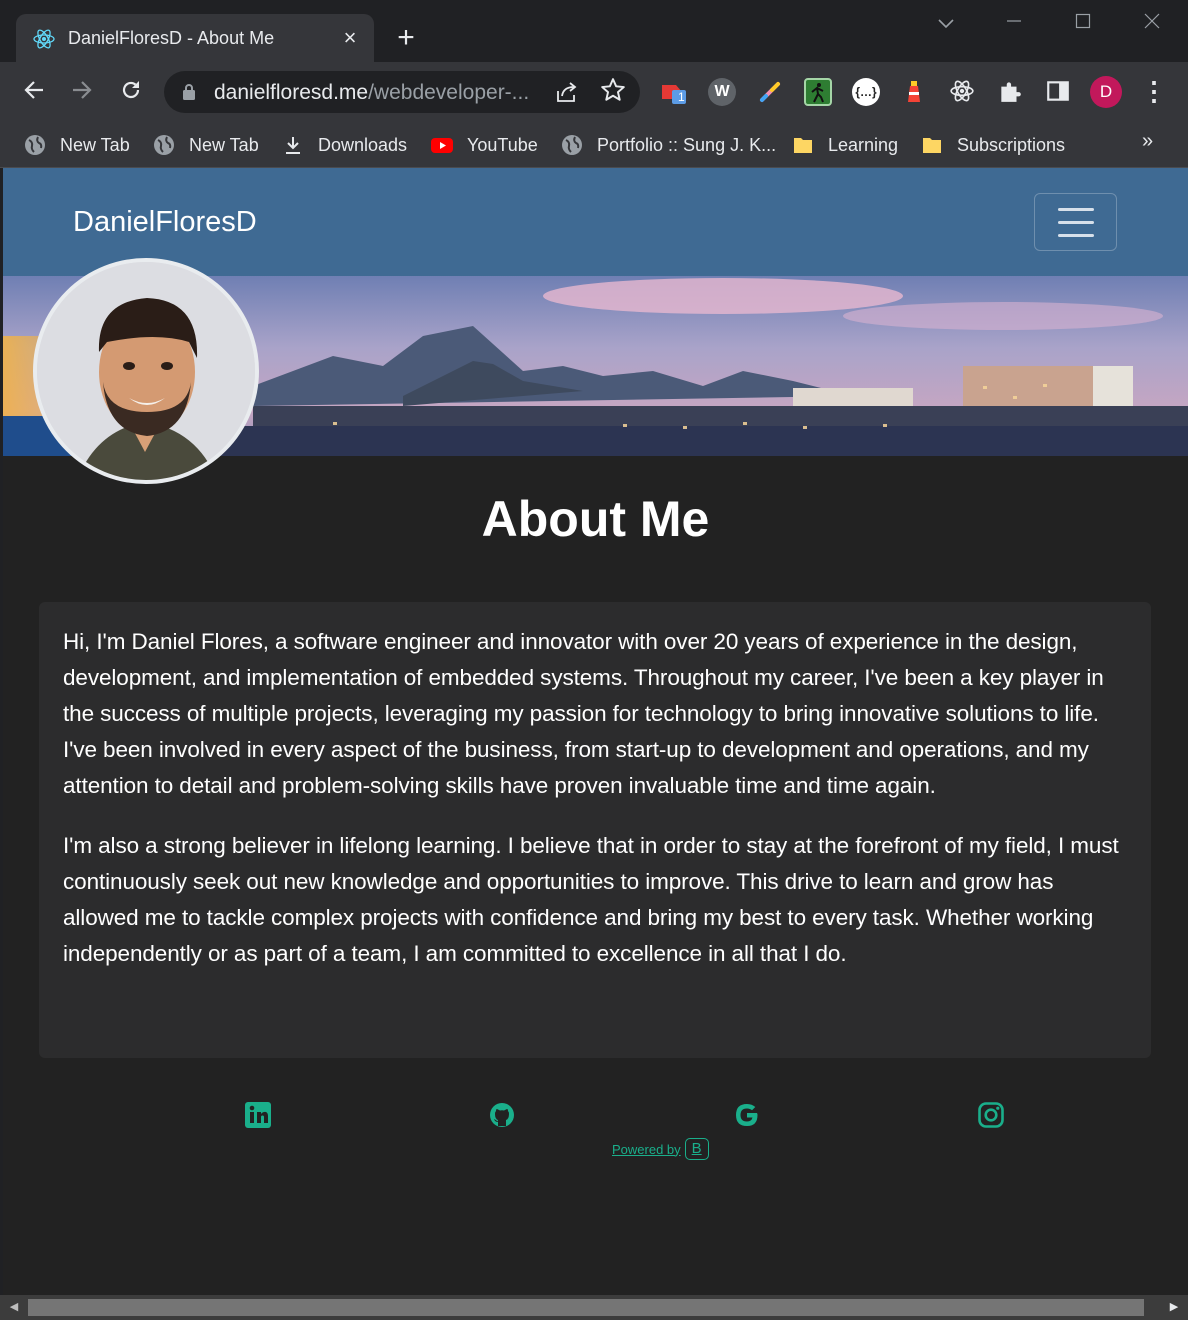  Describe the element at coordinates (1106, 92) in the screenshot. I see `profile-avatar-button: D` at that location.